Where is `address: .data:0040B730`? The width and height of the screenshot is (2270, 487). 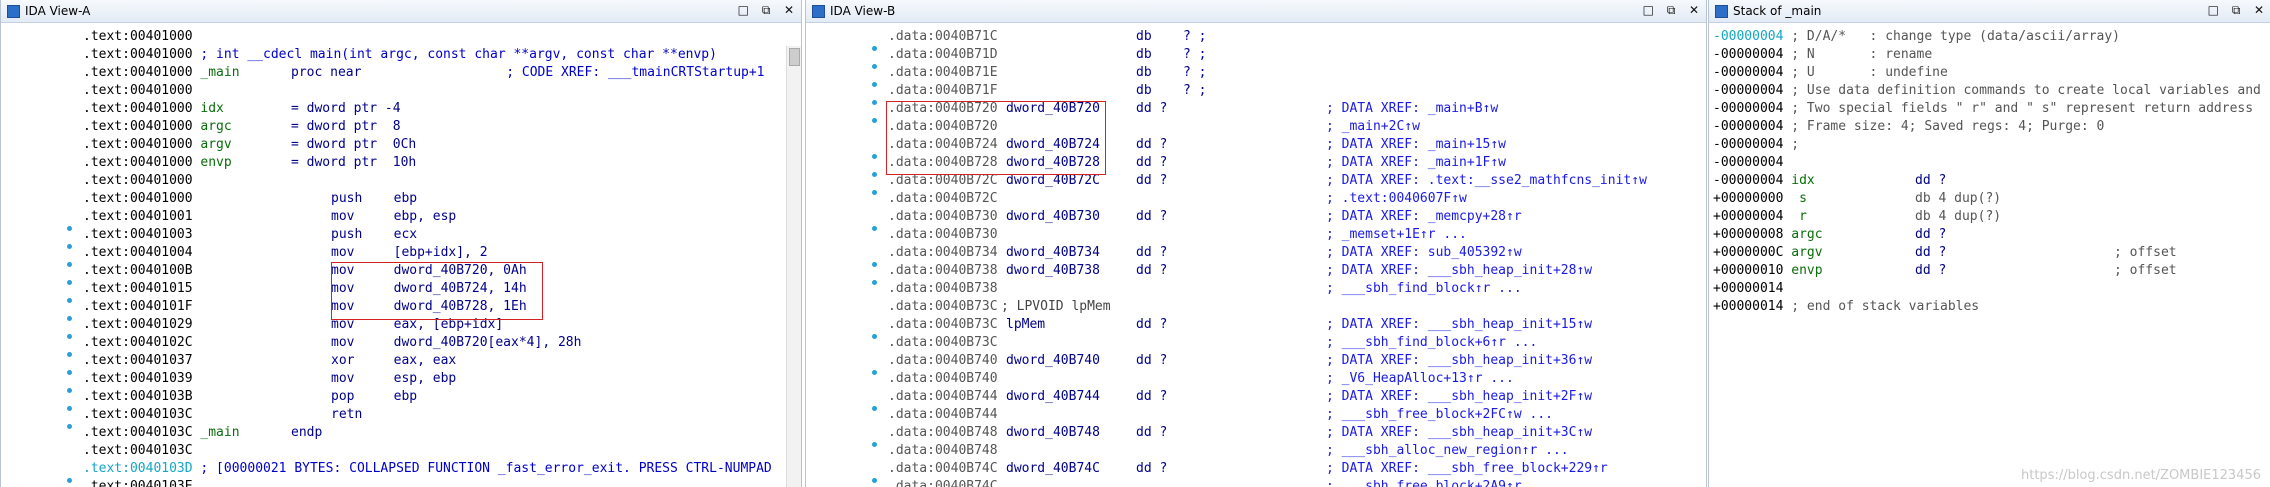 address: .data:0040B730 is located at coordinates (943, 234).